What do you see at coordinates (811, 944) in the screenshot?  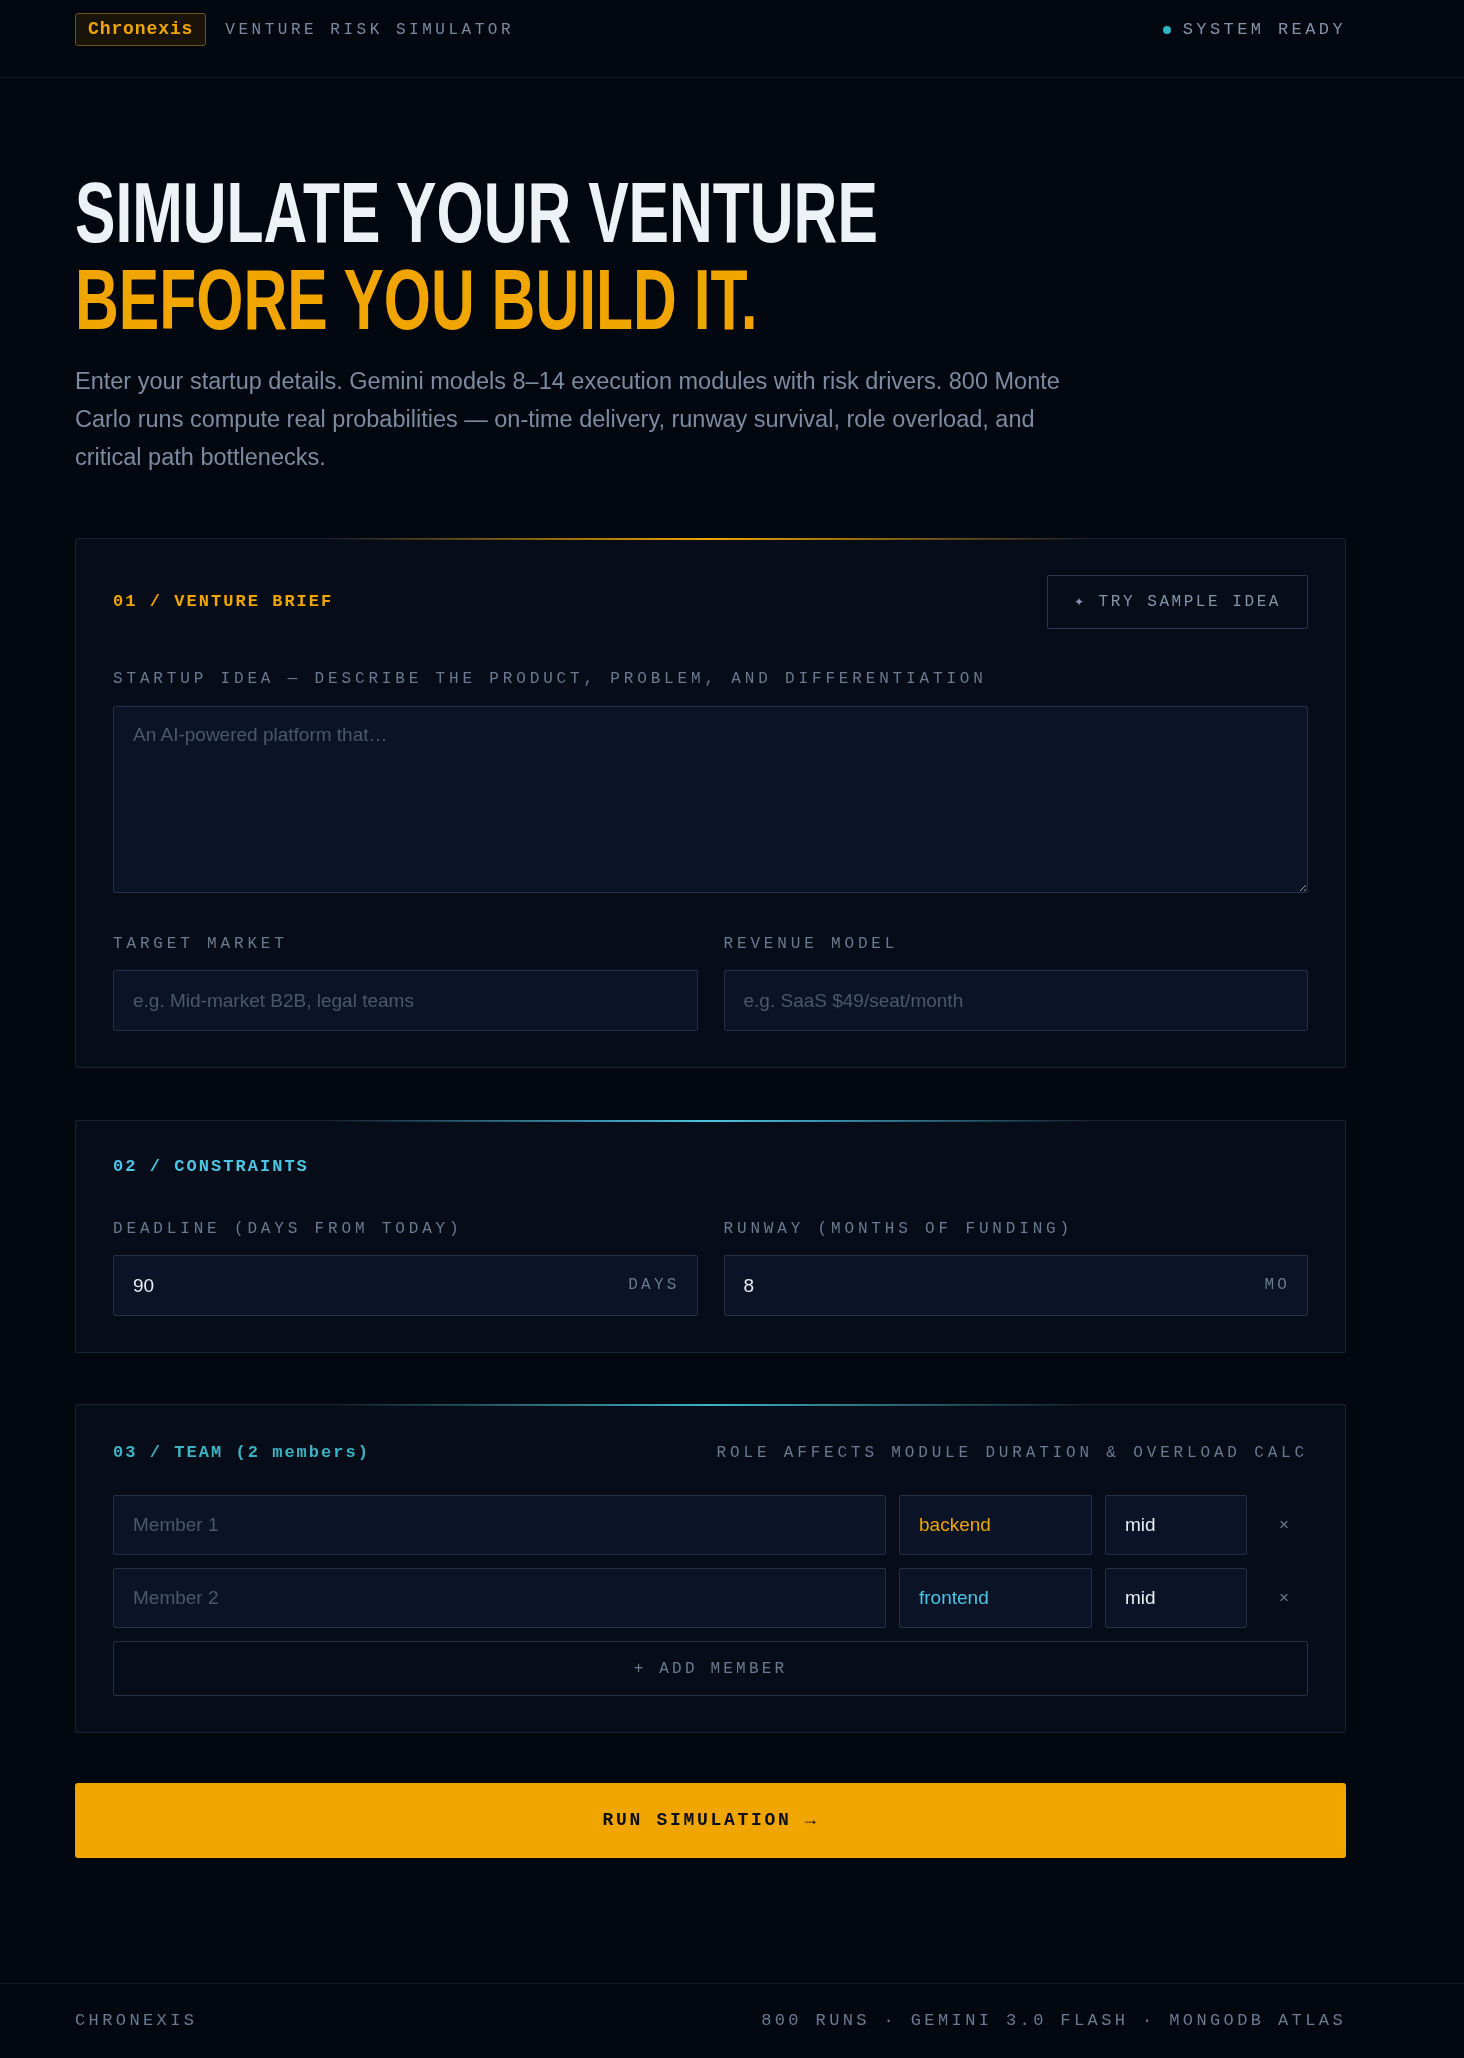 I see `field-label: REVENUE MODEL` at bounding box center [811, 944].